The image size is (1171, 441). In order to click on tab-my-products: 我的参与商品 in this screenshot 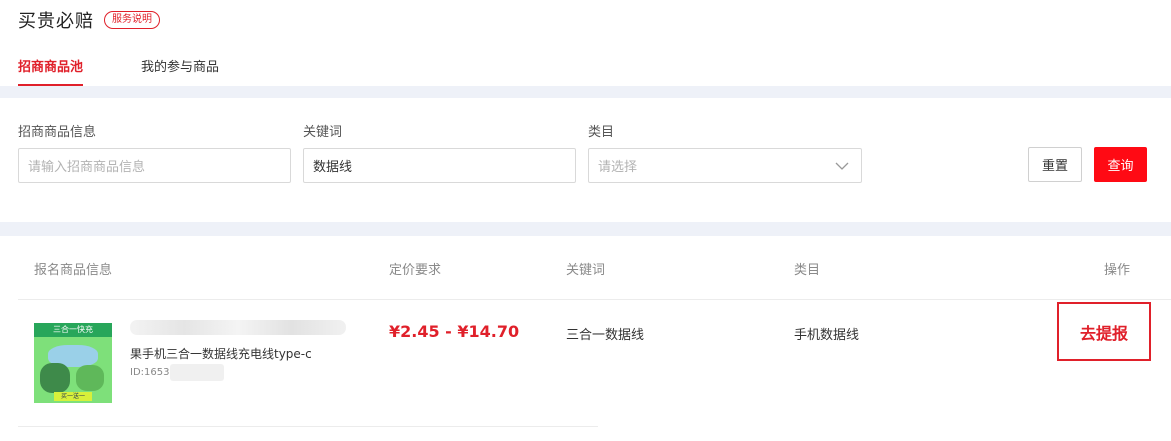, I will do `click(180, 70)`.